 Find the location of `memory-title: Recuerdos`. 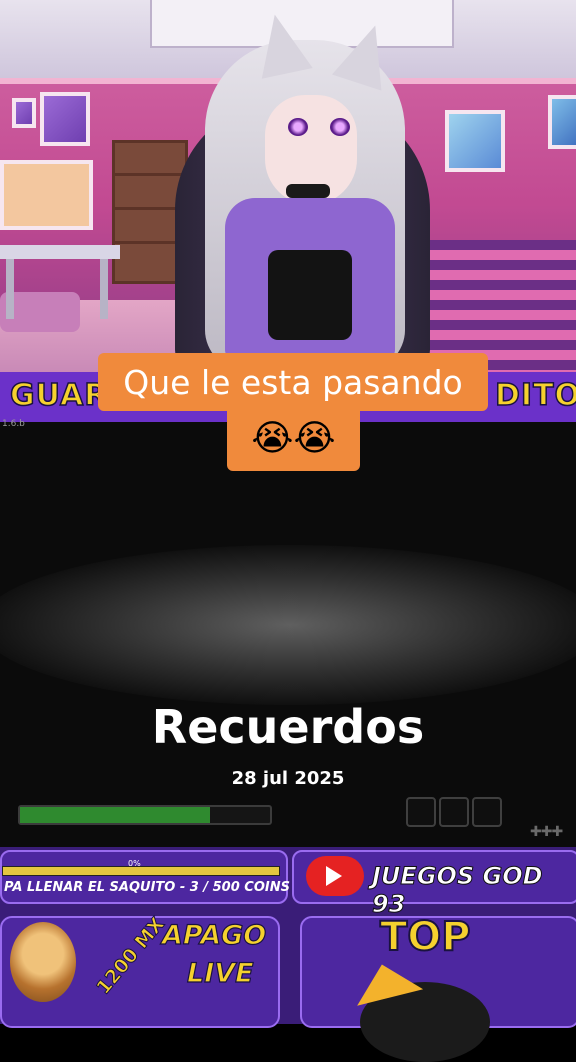

memory-title: Recuerdos is located at coordinates (288, 727).